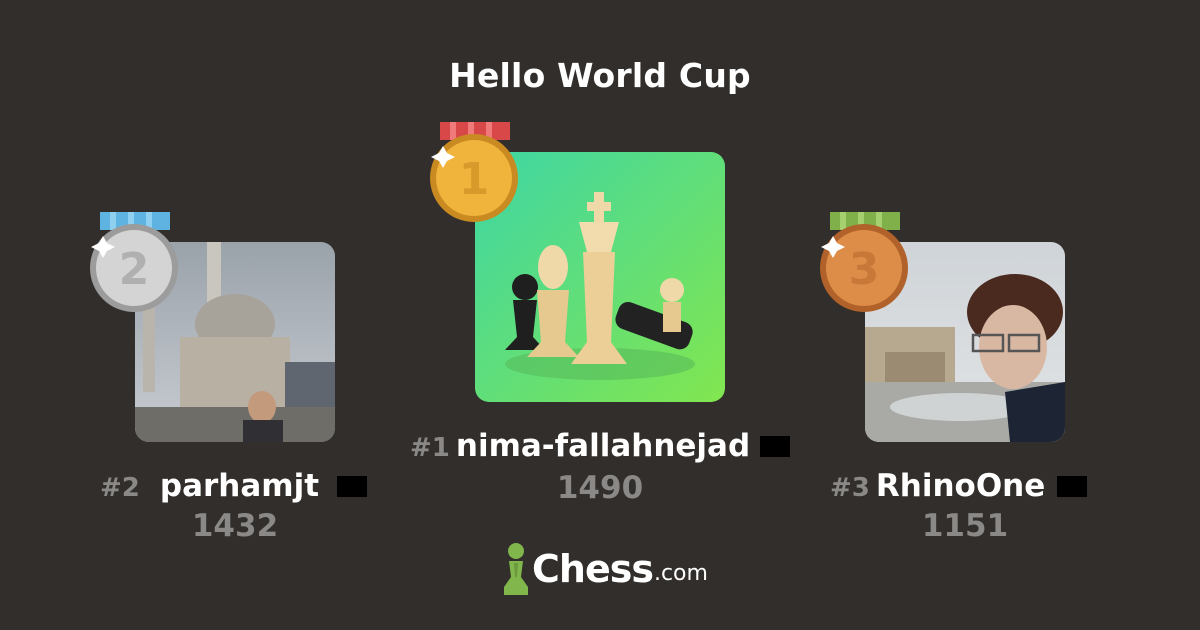 The height and width of the screenshot is (630, 1200). Describe the element at coordinates (965, 526) in the screenshot. I see `player-score: 1151` at that location.